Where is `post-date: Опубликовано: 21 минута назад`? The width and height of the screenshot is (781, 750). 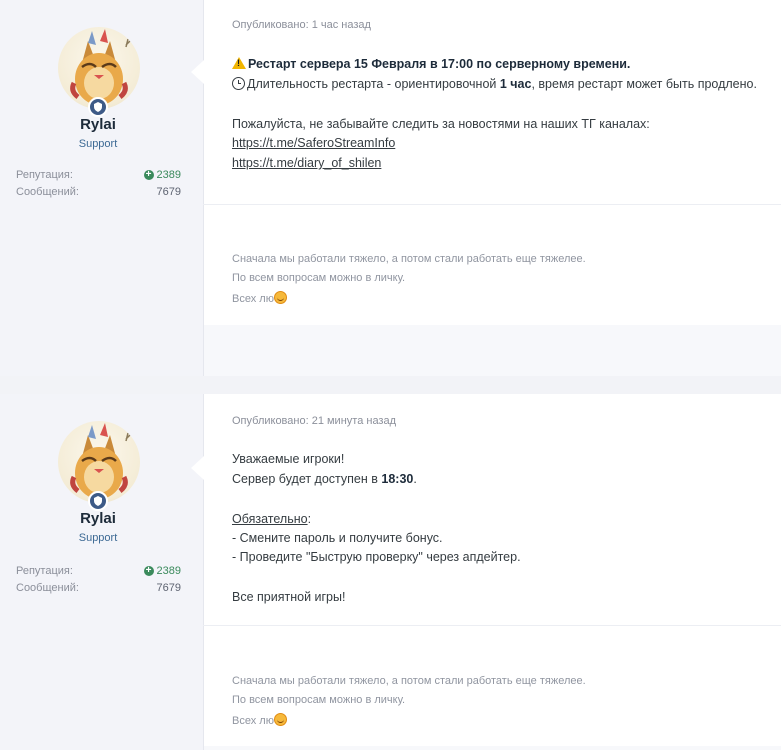
post-date: Опубликовано: 21 минута назад is located at coordinates (314, 421).